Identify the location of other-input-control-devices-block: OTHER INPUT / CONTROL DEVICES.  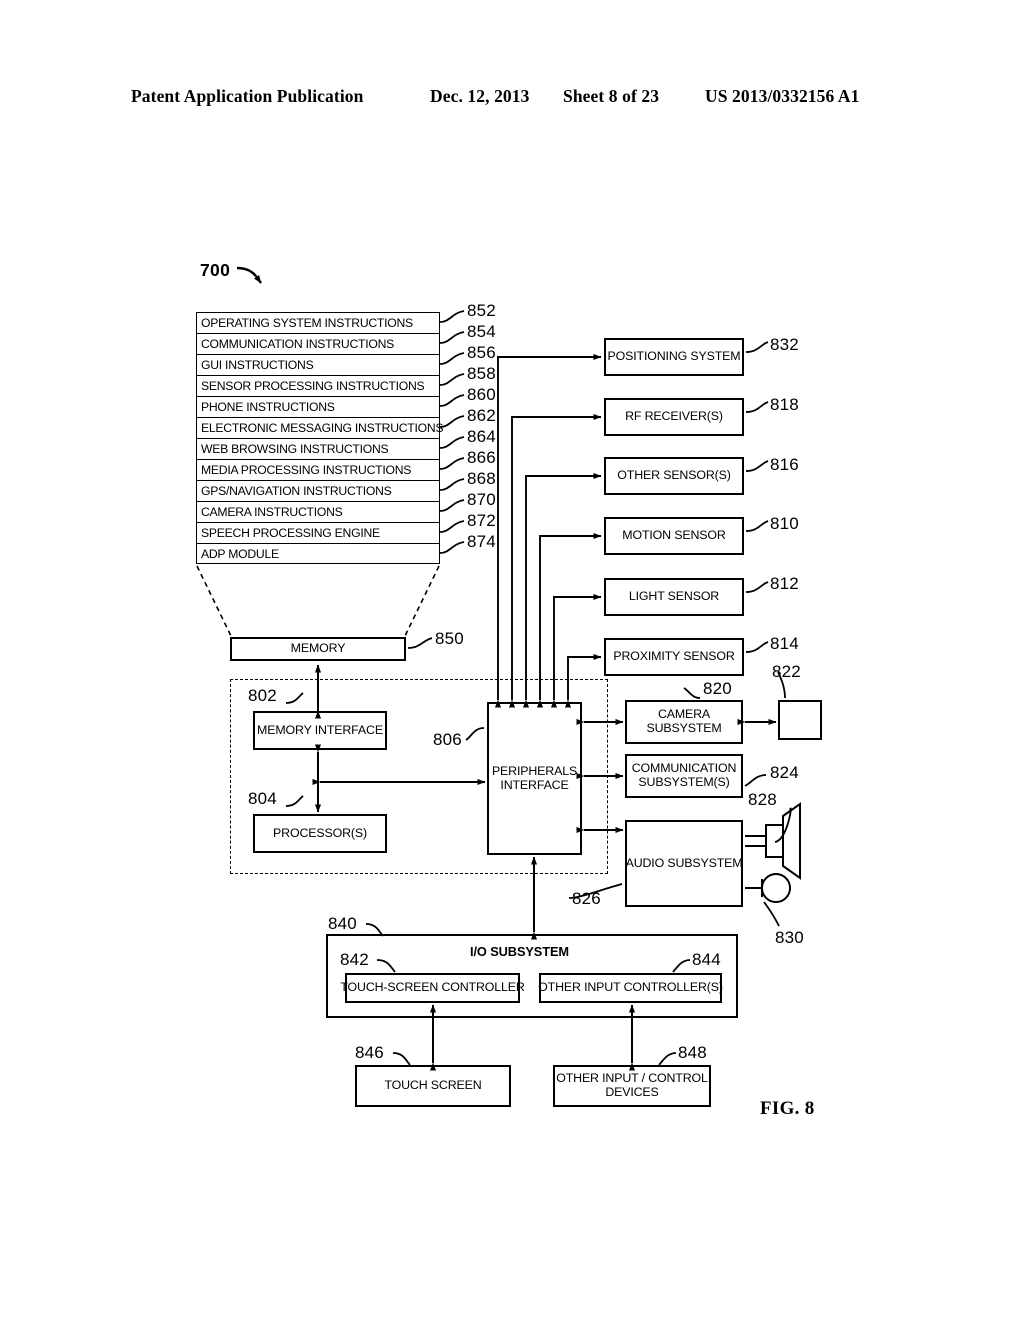
(632, 1086).